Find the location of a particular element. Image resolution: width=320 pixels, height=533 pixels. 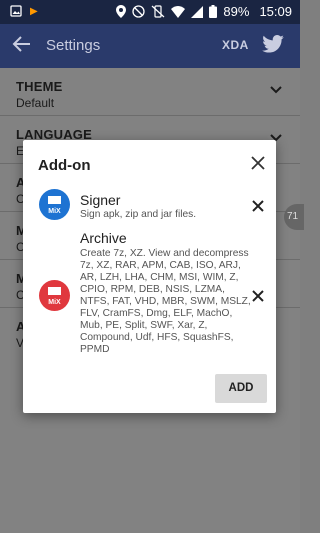

dialog-title: Add-on is located at coordinates (64, 165).